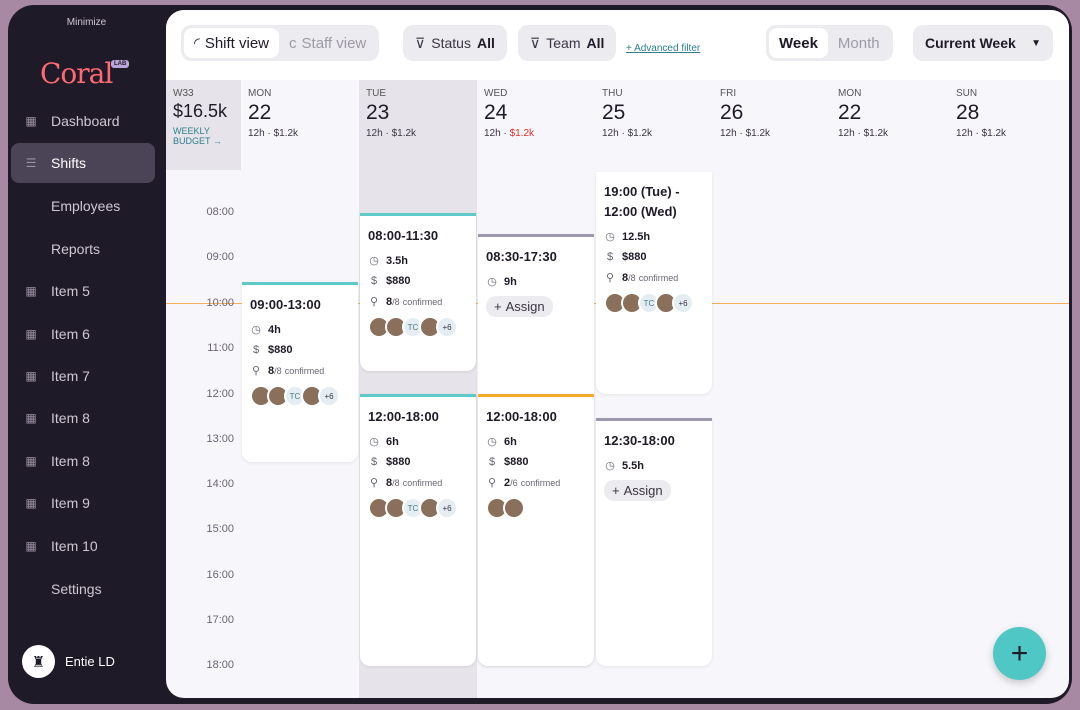  What do you see at coordinates (327, 43) in the screenshot?
I see `staff-view-button: c Staff view` at bounding box center [327, 43].